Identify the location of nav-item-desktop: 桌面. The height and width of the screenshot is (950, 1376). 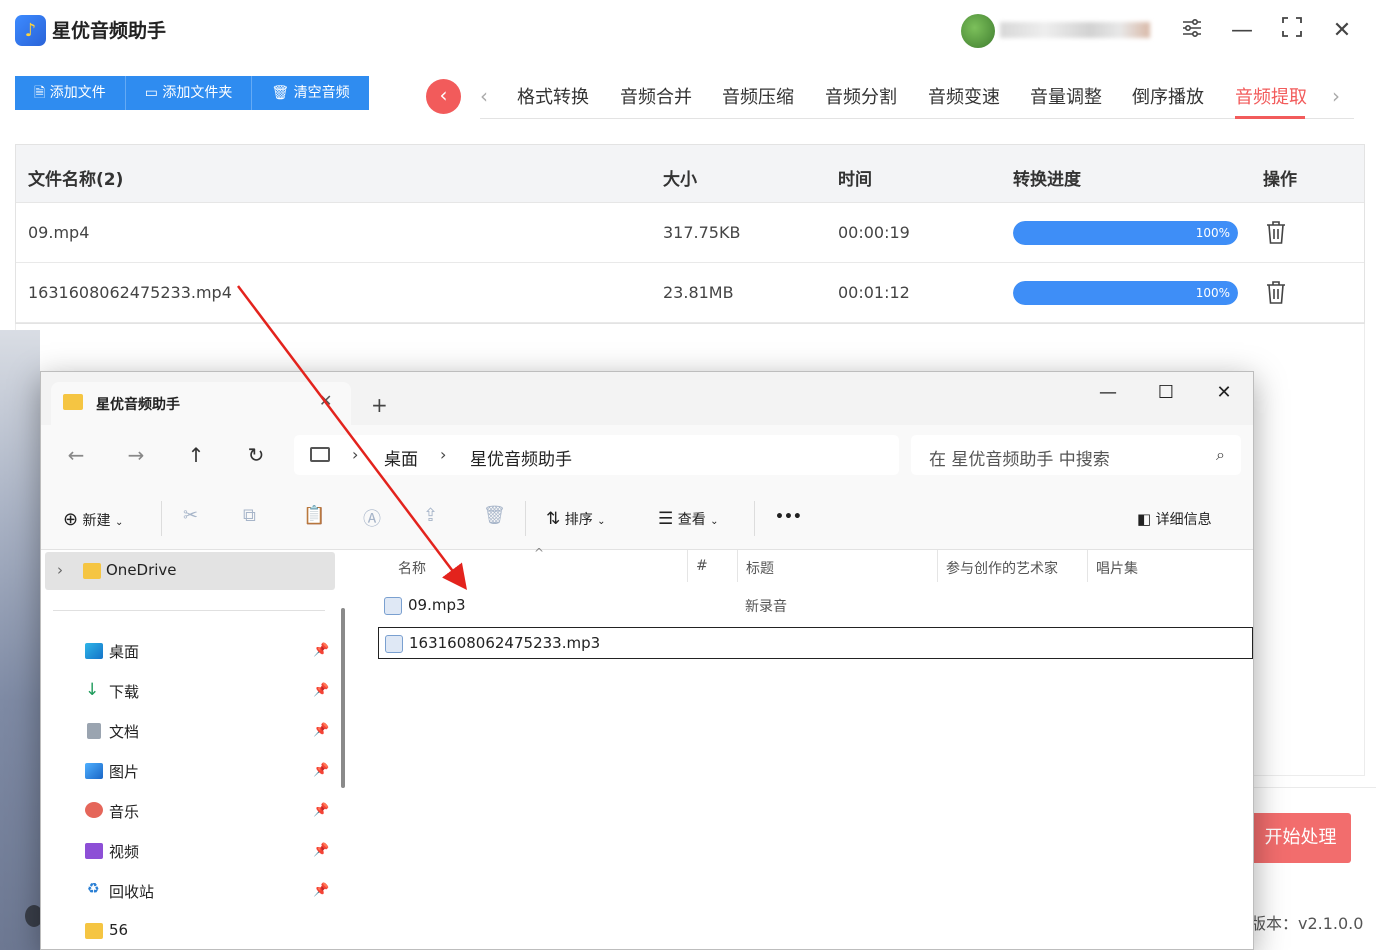
(124, 651).